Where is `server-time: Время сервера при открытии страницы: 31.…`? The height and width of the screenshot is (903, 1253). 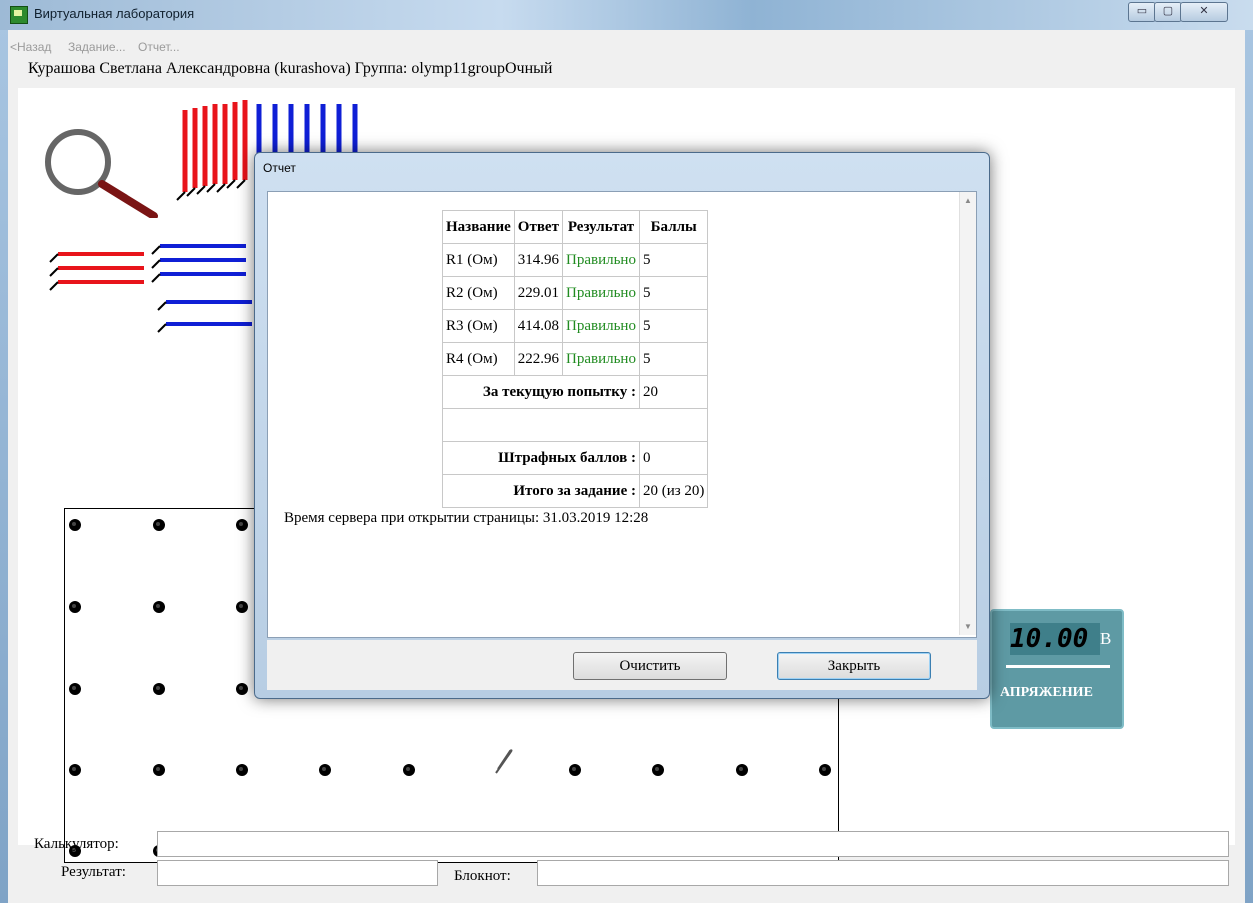
server-time: Время сервера при открытии страницы: 31.… is located at coordinates (466, 518).